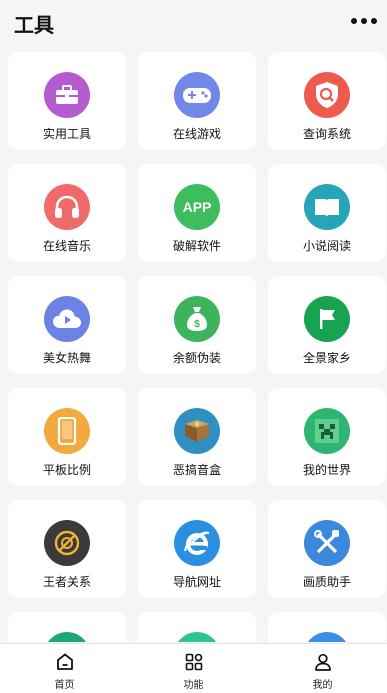 The image size is (387, 693). Describe the element at coordinates (196, 358) in the screenshot. I see `tool-label: 余额伪装` at that location.